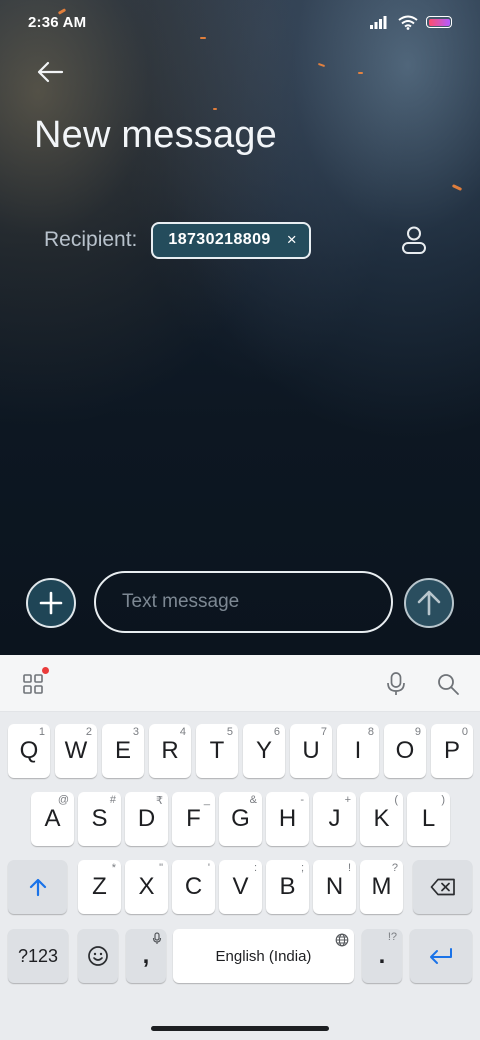  Describe the element at coordinates (41, 732) in the screenshot. I see `key-hint: 1` at that location.